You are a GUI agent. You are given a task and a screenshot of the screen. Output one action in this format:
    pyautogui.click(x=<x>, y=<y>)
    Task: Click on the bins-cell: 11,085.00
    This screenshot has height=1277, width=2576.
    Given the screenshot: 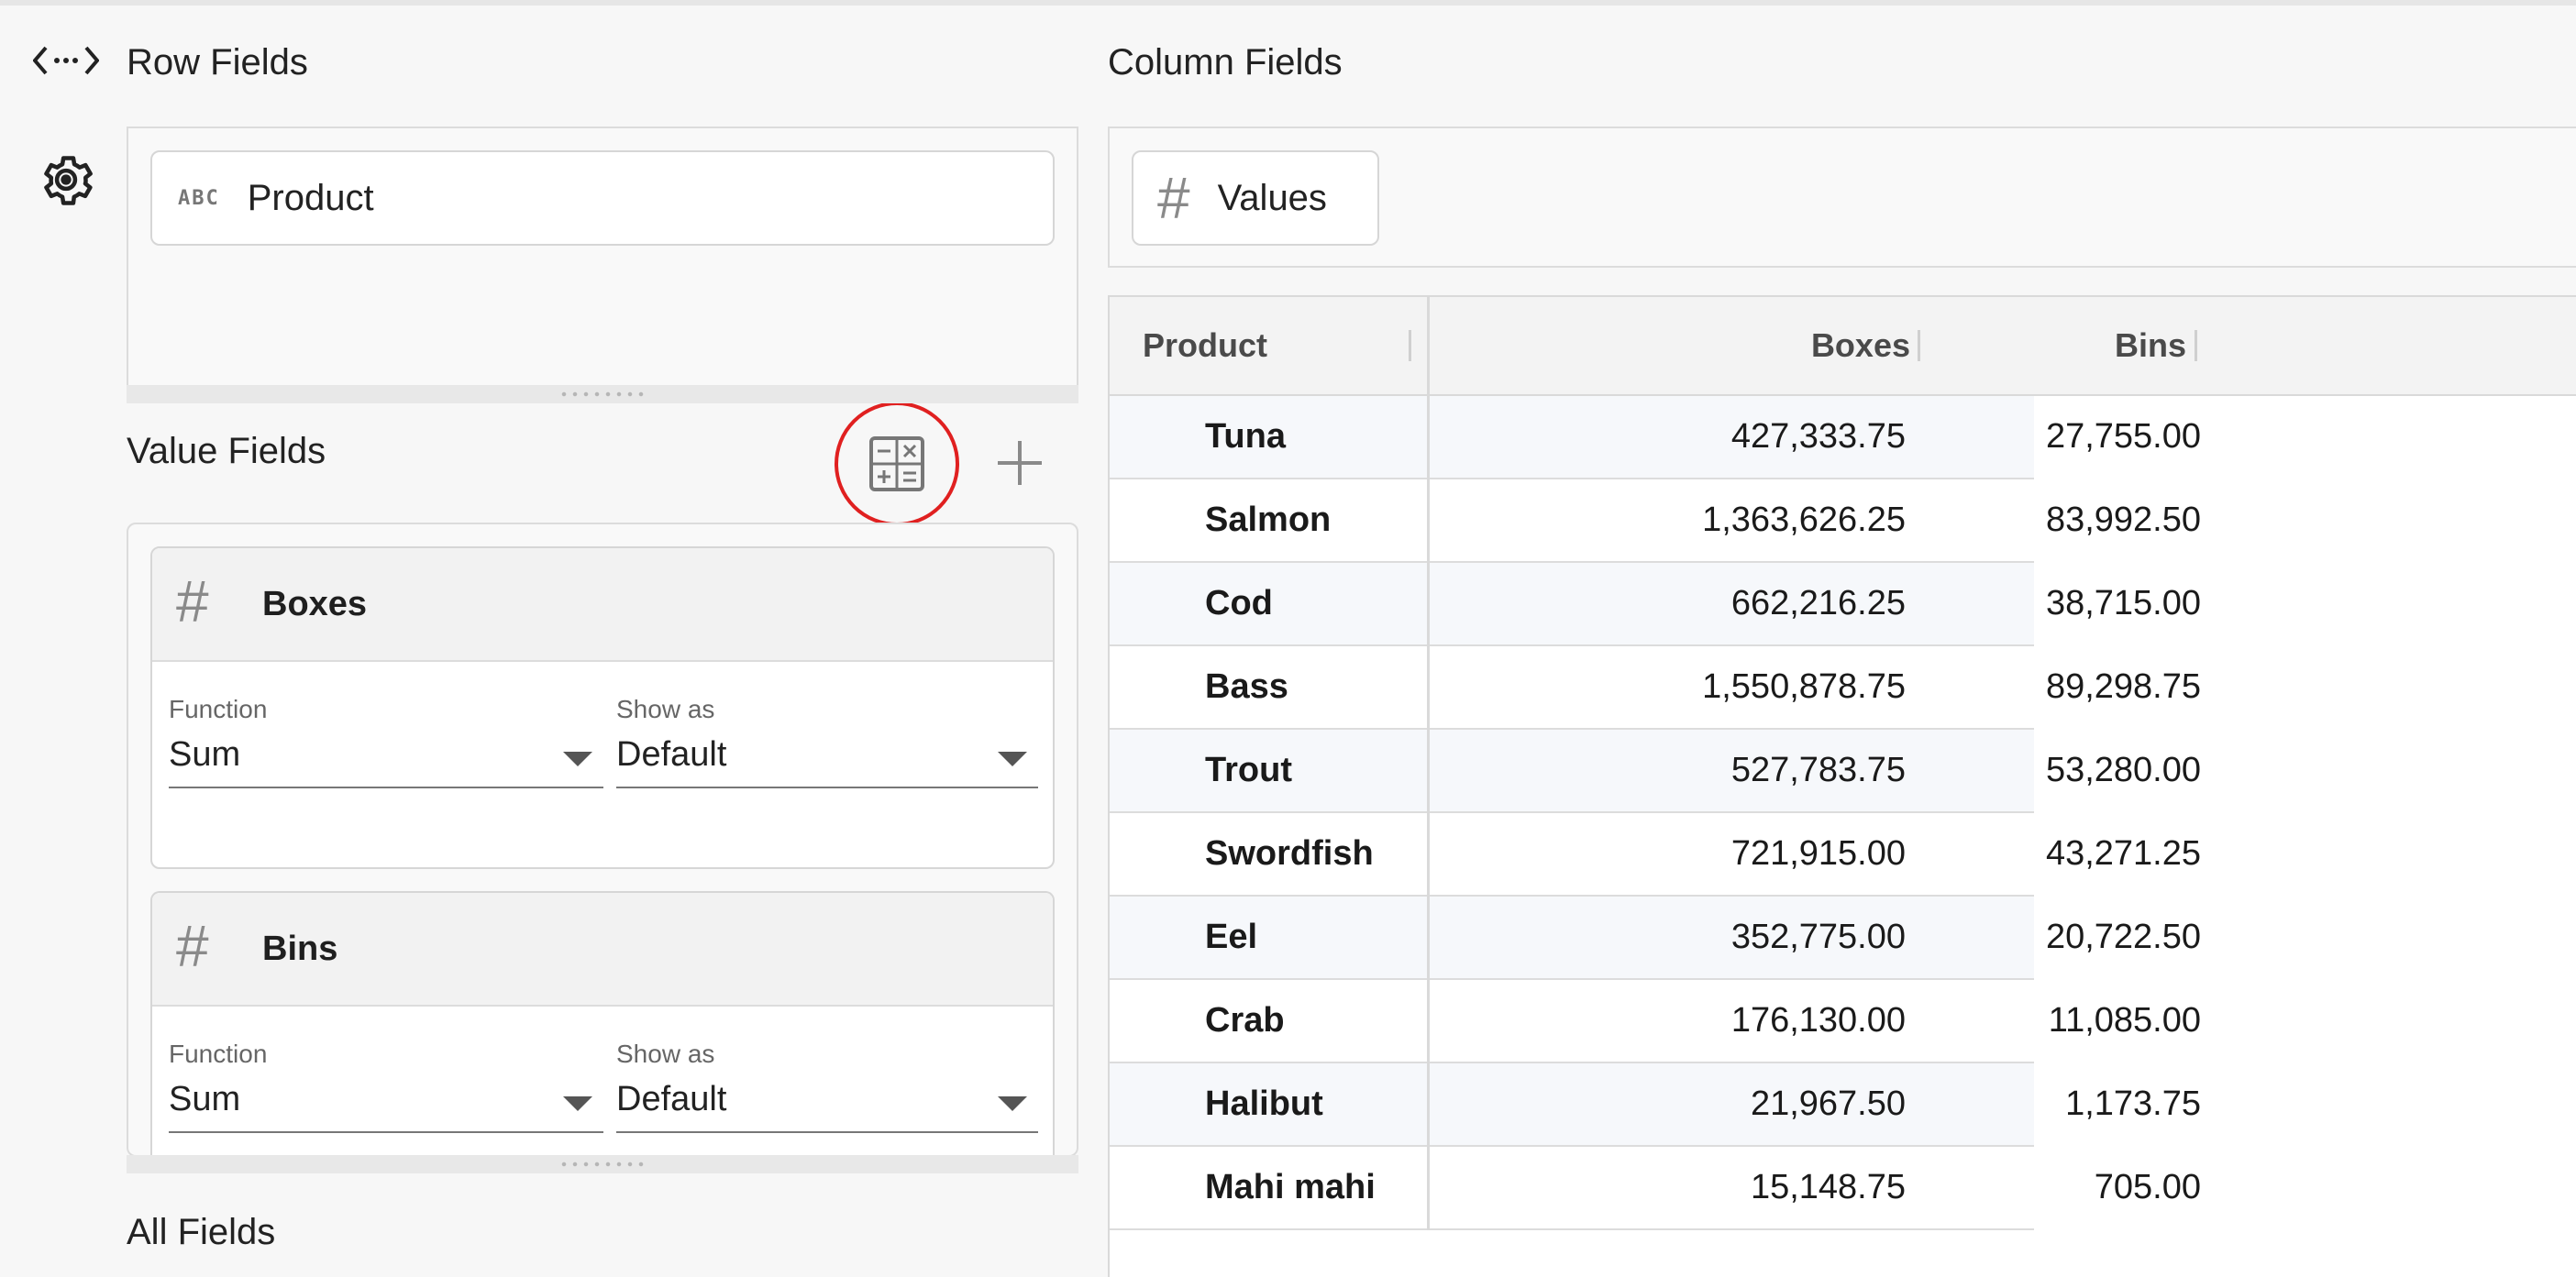 What is the action you would take?
    pyautogui.click(x=2124, y=1020)
    